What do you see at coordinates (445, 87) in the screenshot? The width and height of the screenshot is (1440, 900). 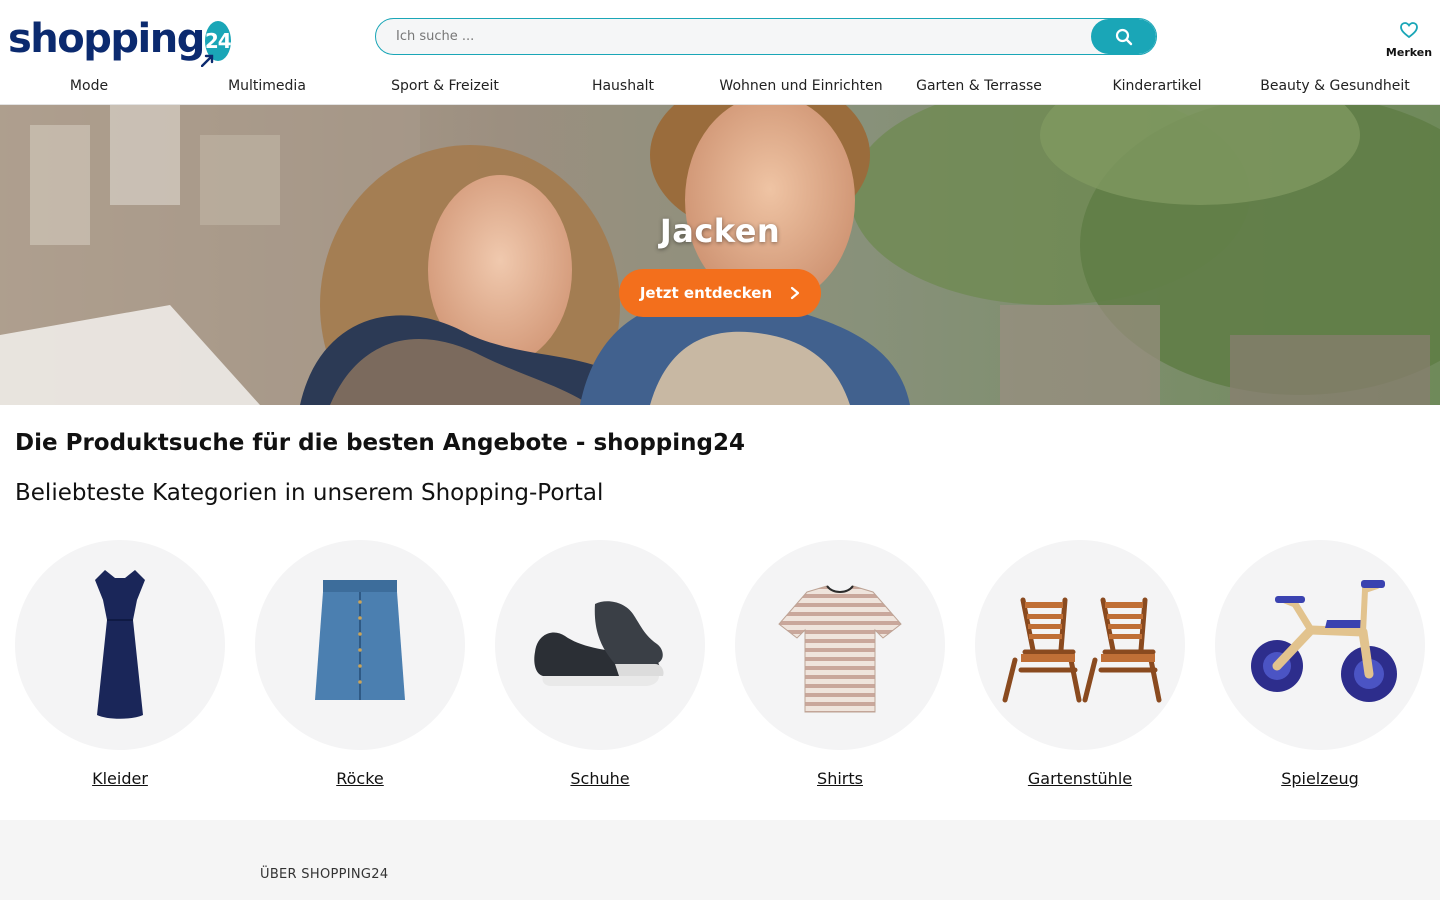 I see `nav-item-sport-freizeit: Sport & Freizeit` at bounding box center [445, 87].